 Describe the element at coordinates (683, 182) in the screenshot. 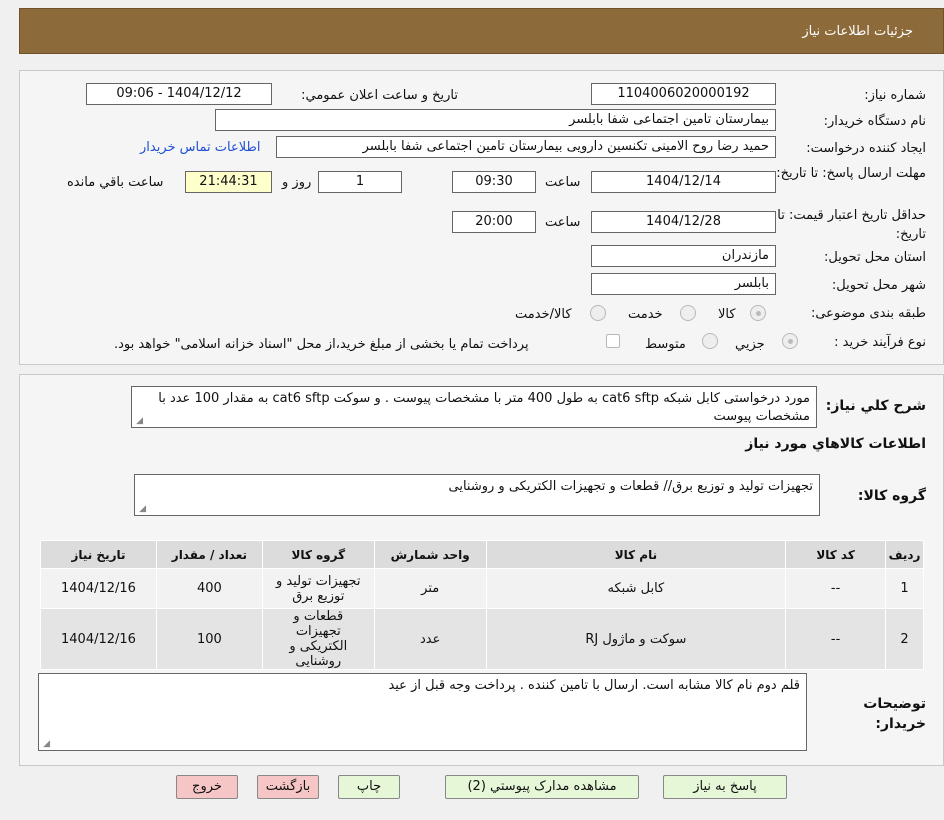

I see `deadline-date-field: 1404/12/14` at that location.